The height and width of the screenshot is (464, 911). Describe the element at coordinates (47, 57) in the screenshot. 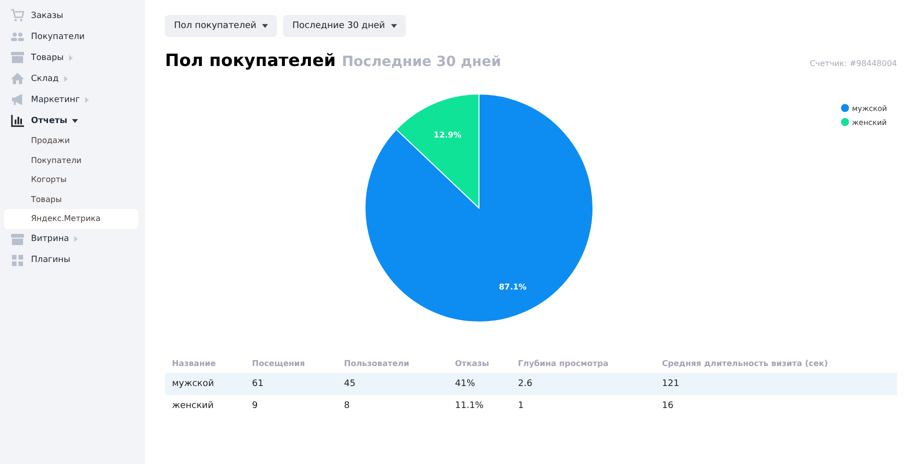

I see `nav-label: Товары` at that location.